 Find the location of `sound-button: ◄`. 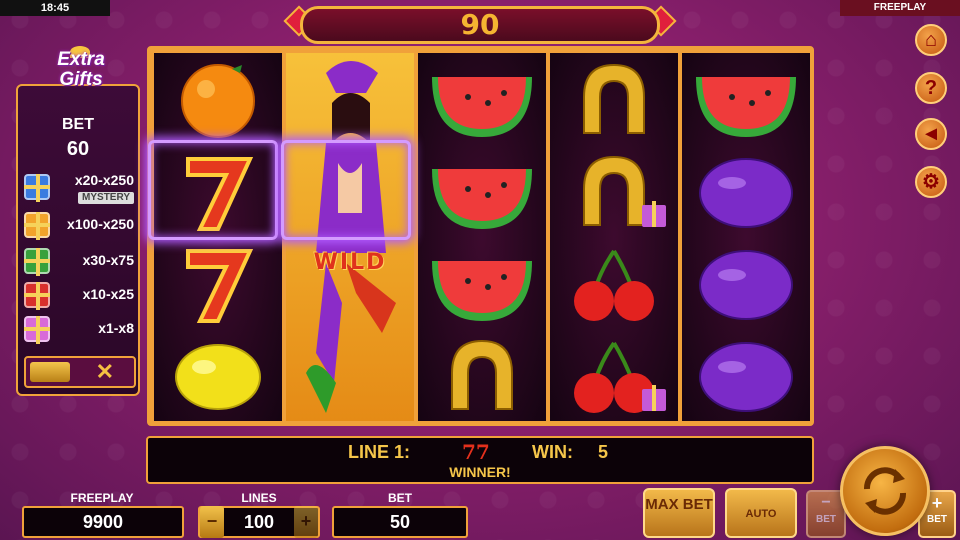

sound-button: ◄ is located at coordinates (931, 134).